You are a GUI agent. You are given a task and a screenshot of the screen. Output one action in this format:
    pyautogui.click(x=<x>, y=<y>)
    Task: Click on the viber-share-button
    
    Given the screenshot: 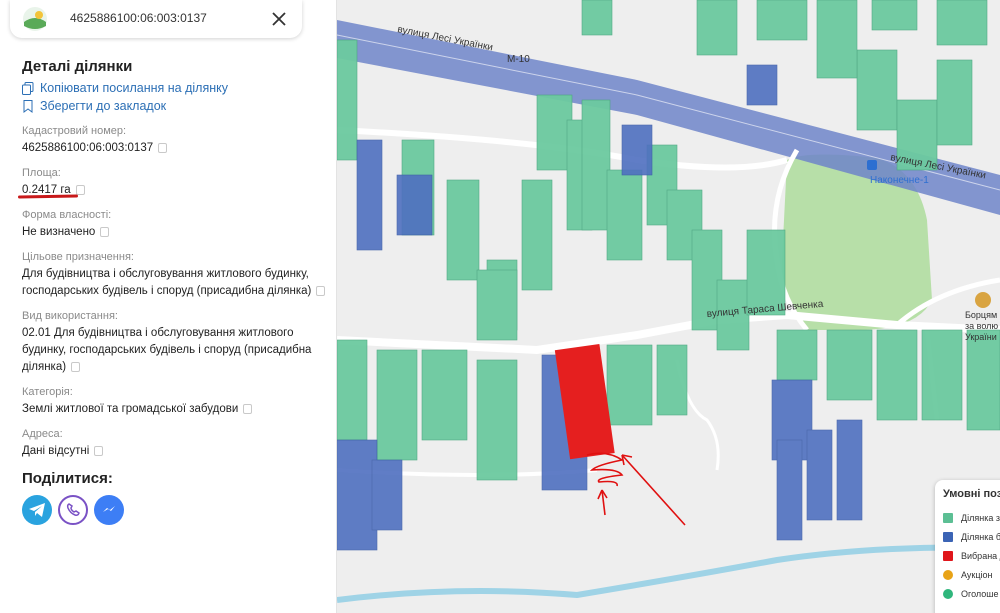 What is the action you would take?
    pyautogui.click(x=73, y=510)
    